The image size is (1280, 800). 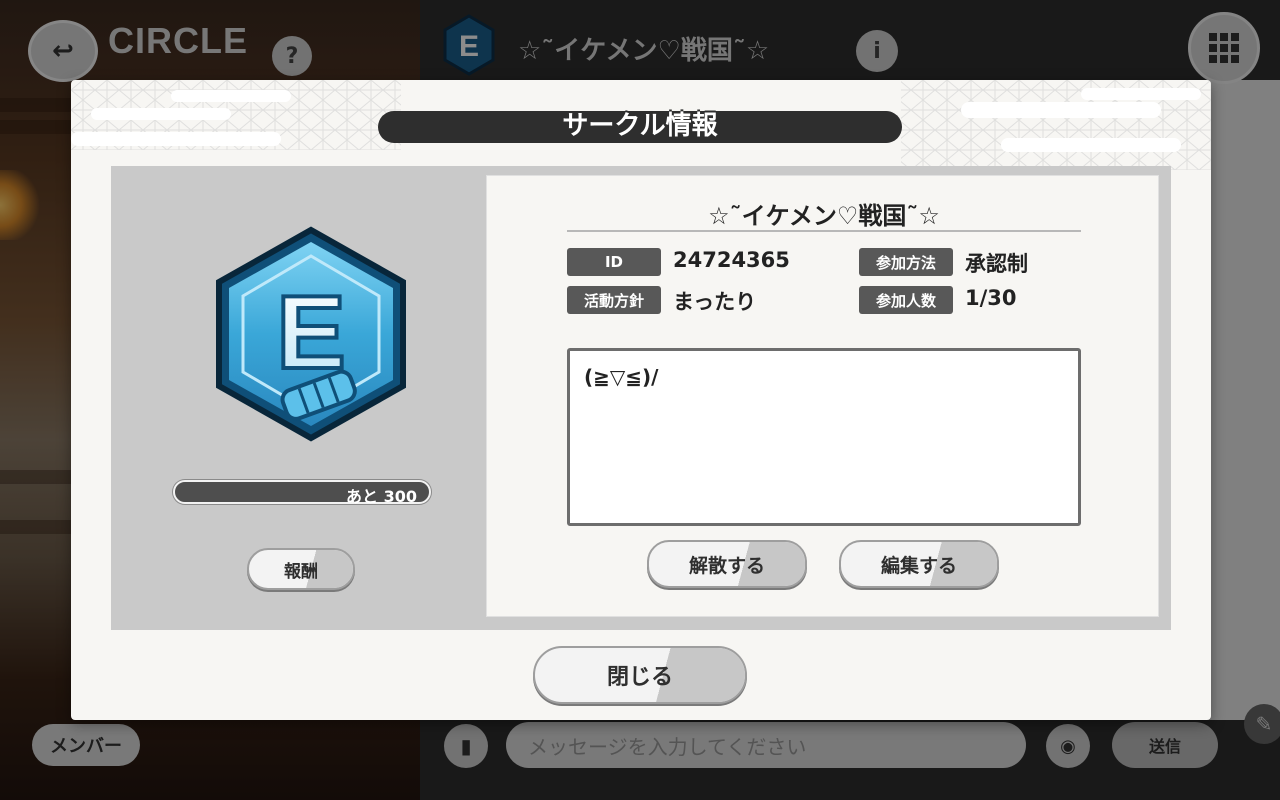 What do you see at coordinates (614, 262) in the screenshot?
I see `id-tag: ID` at bounding box center [614, 262].